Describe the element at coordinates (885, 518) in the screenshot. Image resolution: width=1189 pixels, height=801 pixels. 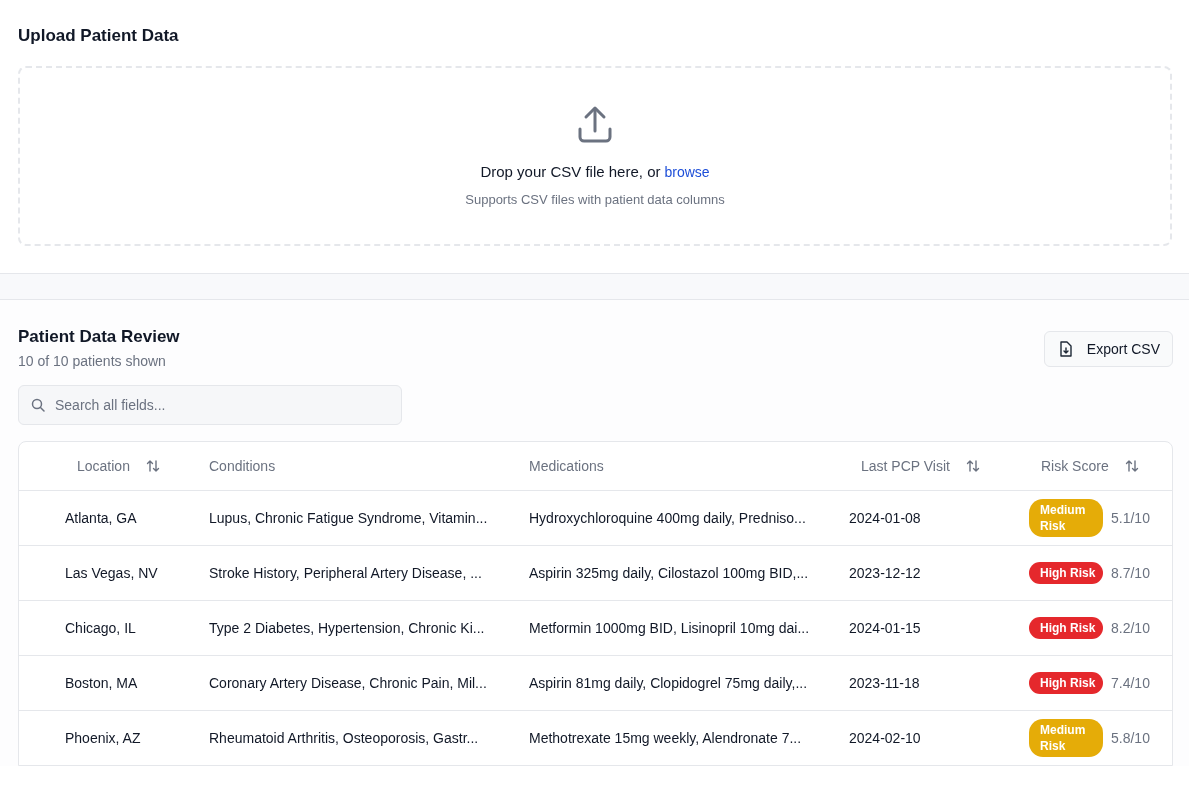
I see `table-cell-text: 2024-01-08` at that location.